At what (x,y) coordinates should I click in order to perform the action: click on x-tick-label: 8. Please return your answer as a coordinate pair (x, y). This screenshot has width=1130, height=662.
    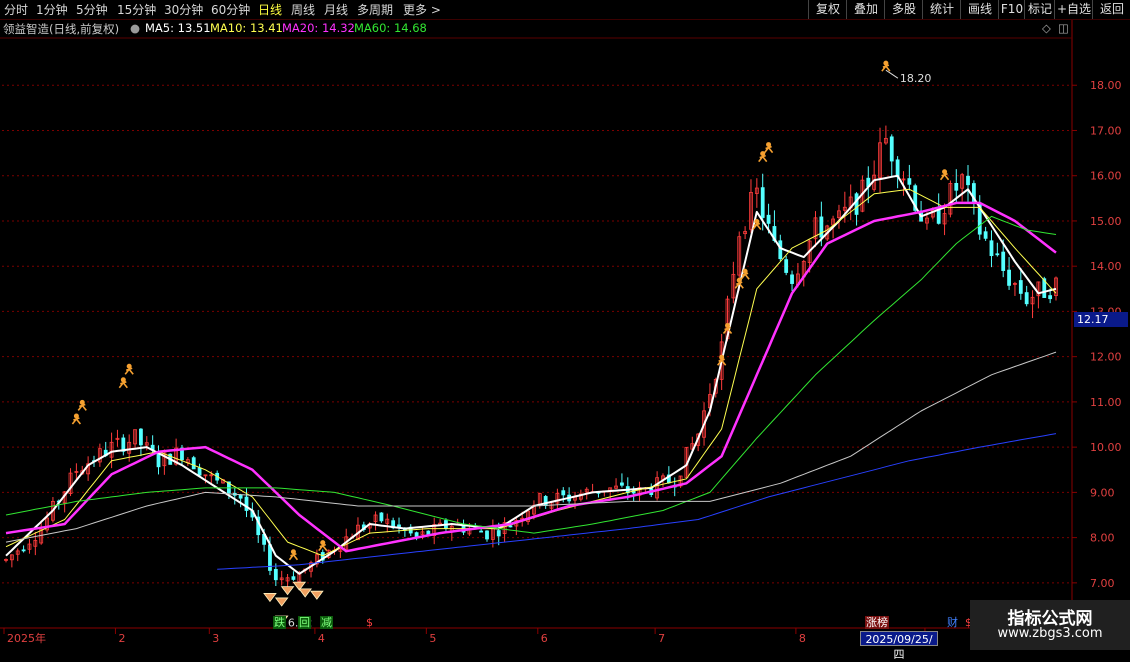
    Looking at the image, I should click on (802, 638).